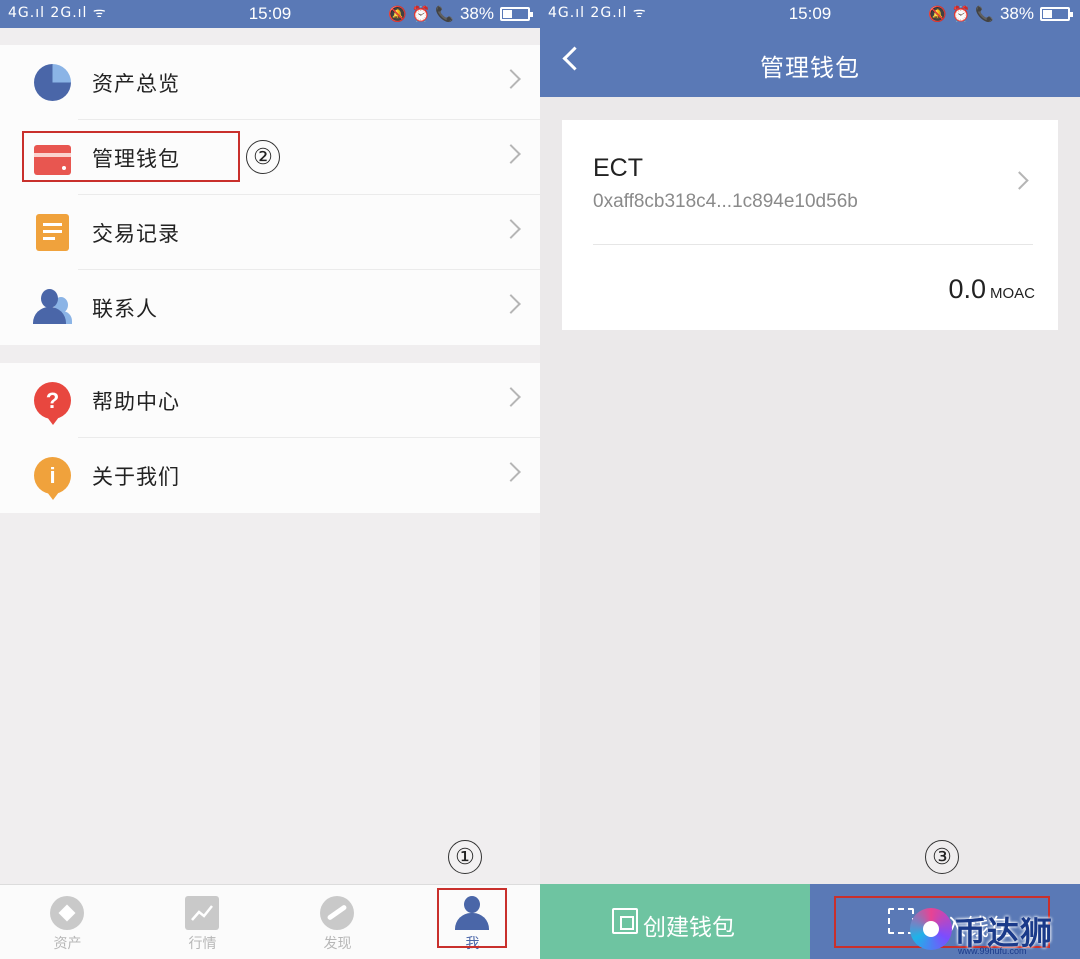  What do you see at coordinates (942, 857) in the screenshot?
I see `annotation-step-3: ③` at bounding box center [942, 857].